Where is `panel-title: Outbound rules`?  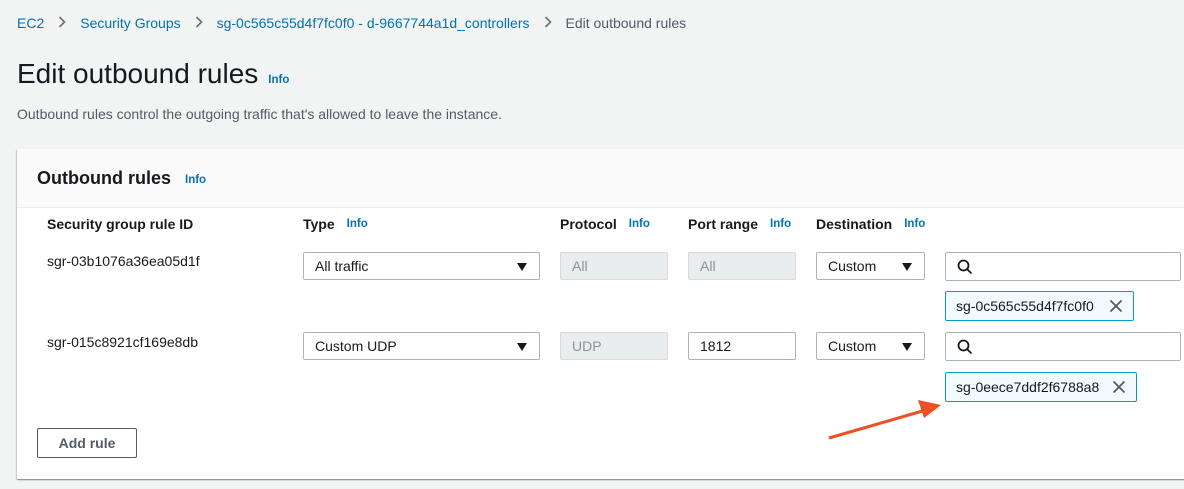
panel-title: Outbound rules is located at coordinates (104, 177).